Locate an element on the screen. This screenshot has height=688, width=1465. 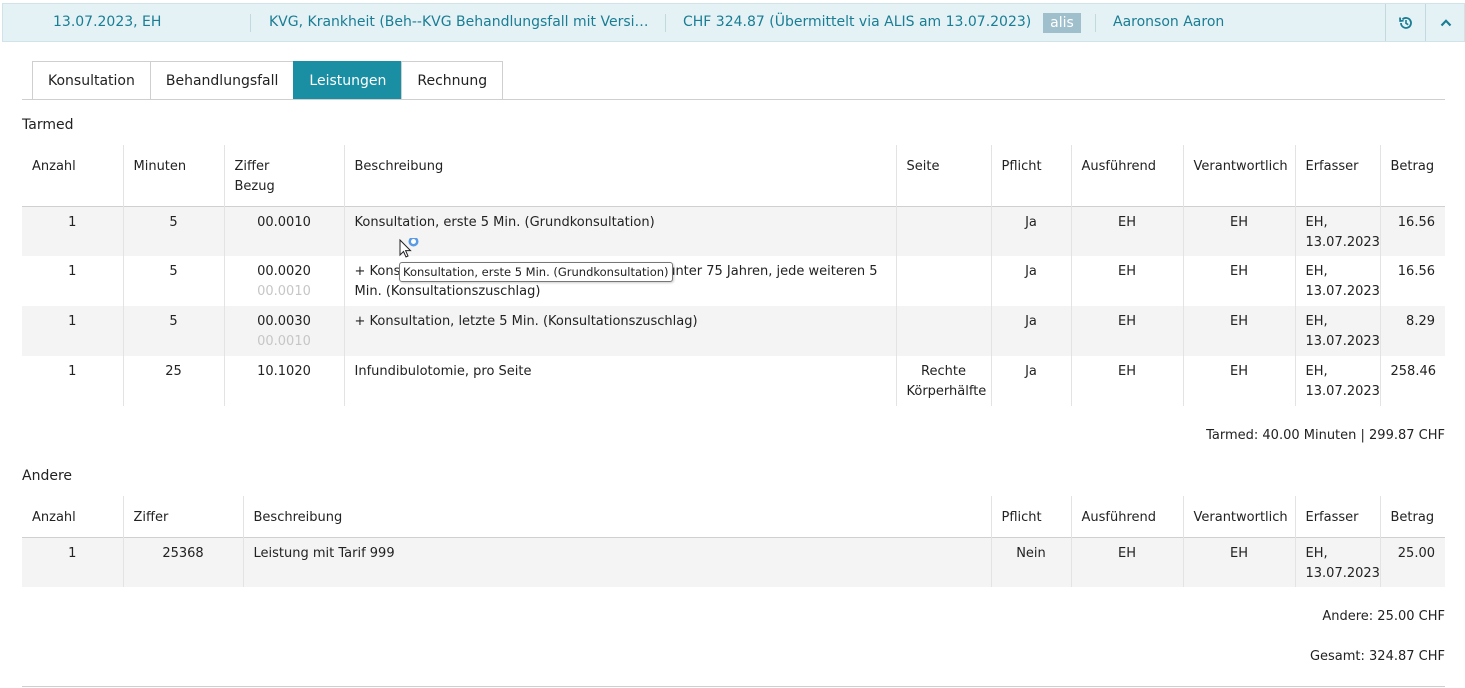
cell-ziffer: 25368 is located at coordinates (182, 562).